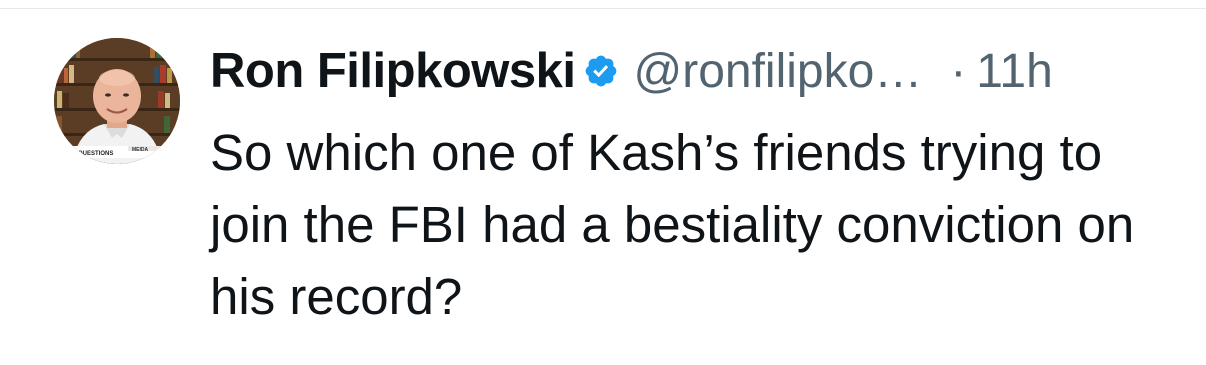  I want to click on display-name: Ron Filipkowski, so click(393, 71).